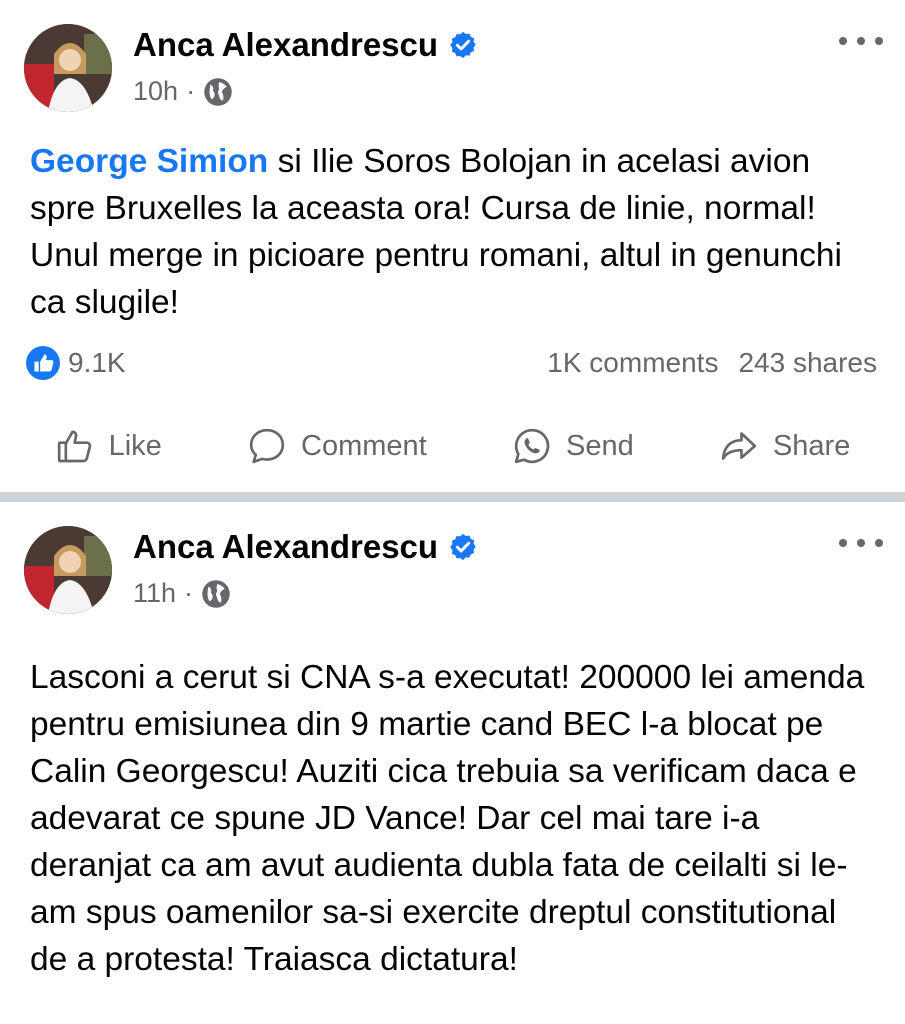  What do you see at coordinates (807, 363) in the screenshot?
I see `shares-count: 243 shares` at bounding box center [807, 363].